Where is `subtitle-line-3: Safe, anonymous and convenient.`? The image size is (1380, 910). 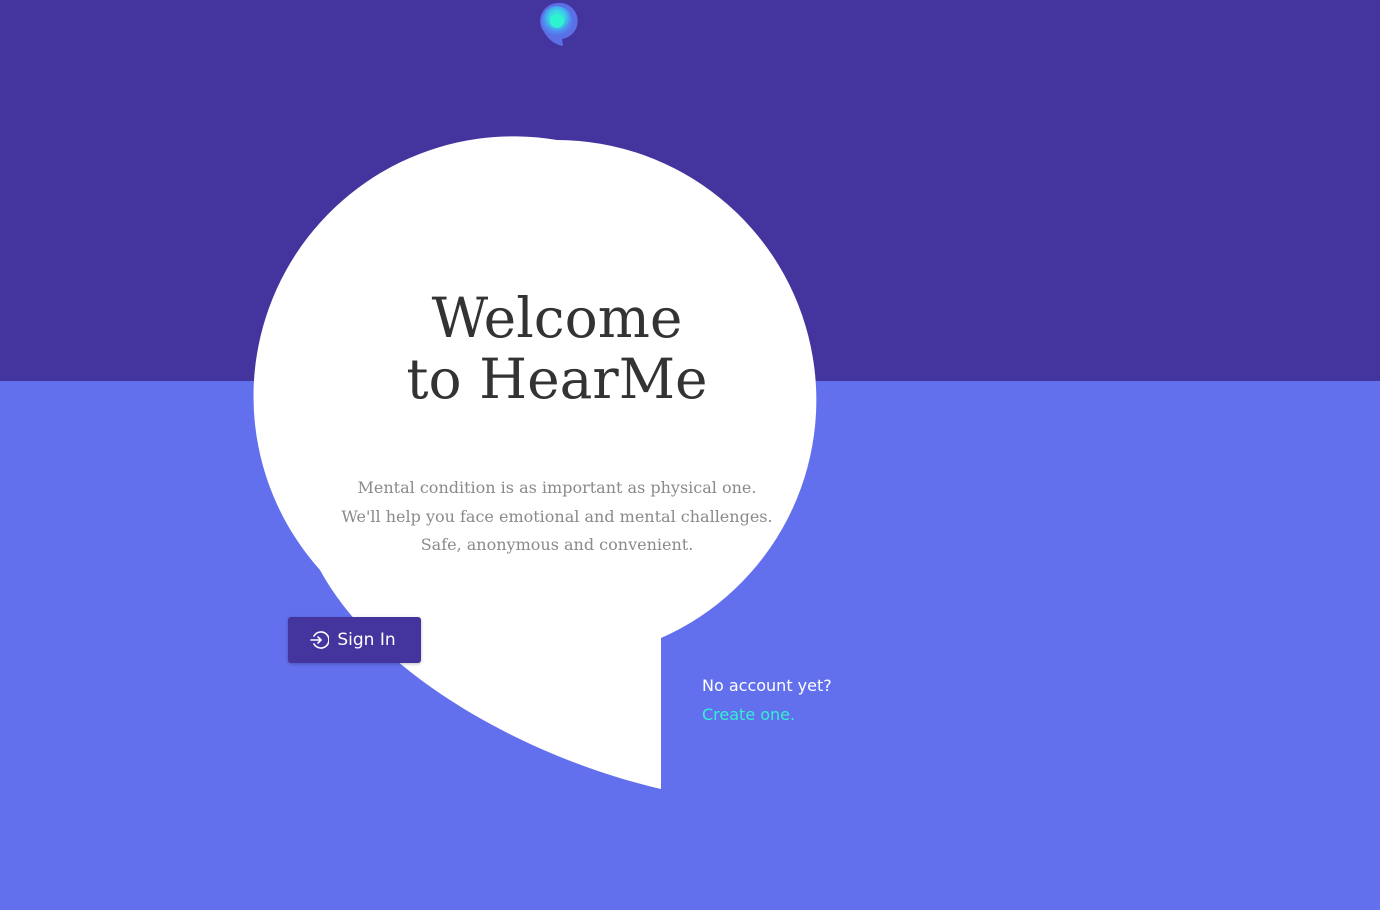
subtitle-line-3: Safe, anonymous and convenient. is located at coordinates (557, 544).